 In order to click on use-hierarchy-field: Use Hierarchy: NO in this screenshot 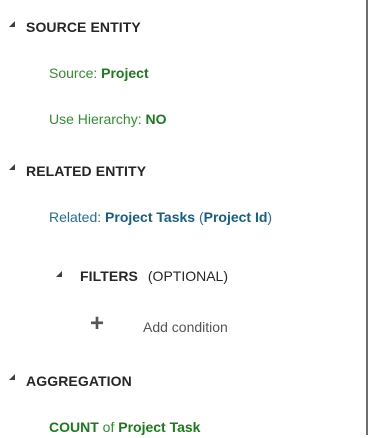, I will do `click(107, 119)`.